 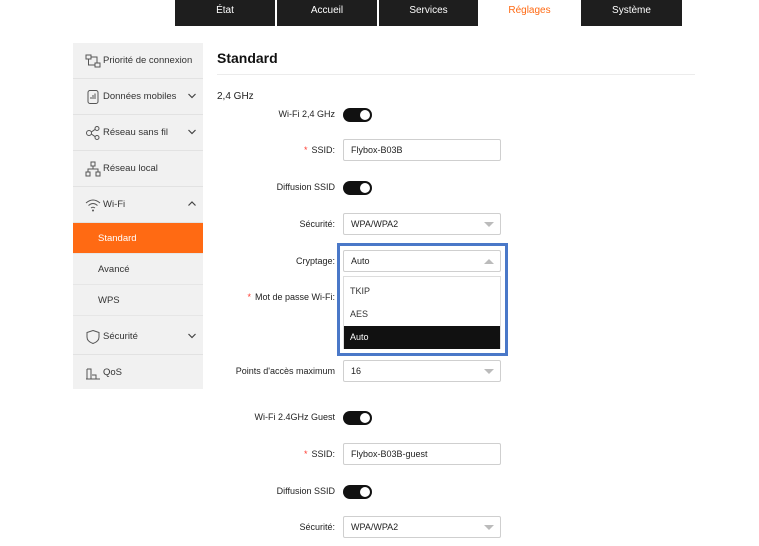 I want to click on chevron-up-icon, so click(x=192, y=203).